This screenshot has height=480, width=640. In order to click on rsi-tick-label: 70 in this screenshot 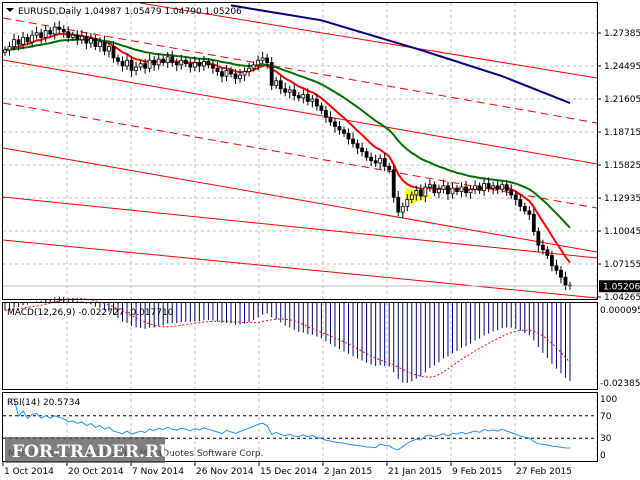, I will do `click(606, 417)`.